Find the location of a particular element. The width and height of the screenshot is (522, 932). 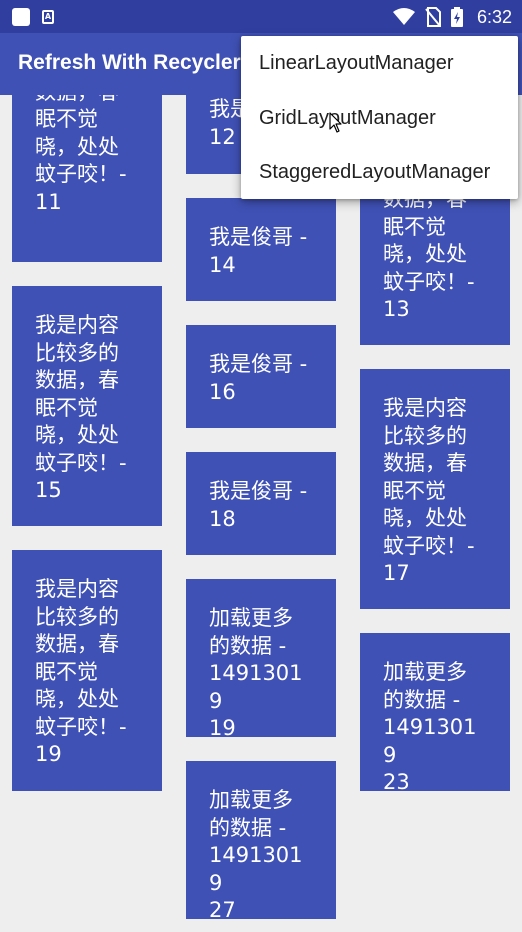

menu-item-linear-layout: LinearLayoutManager is located at coordinates (379, 63).